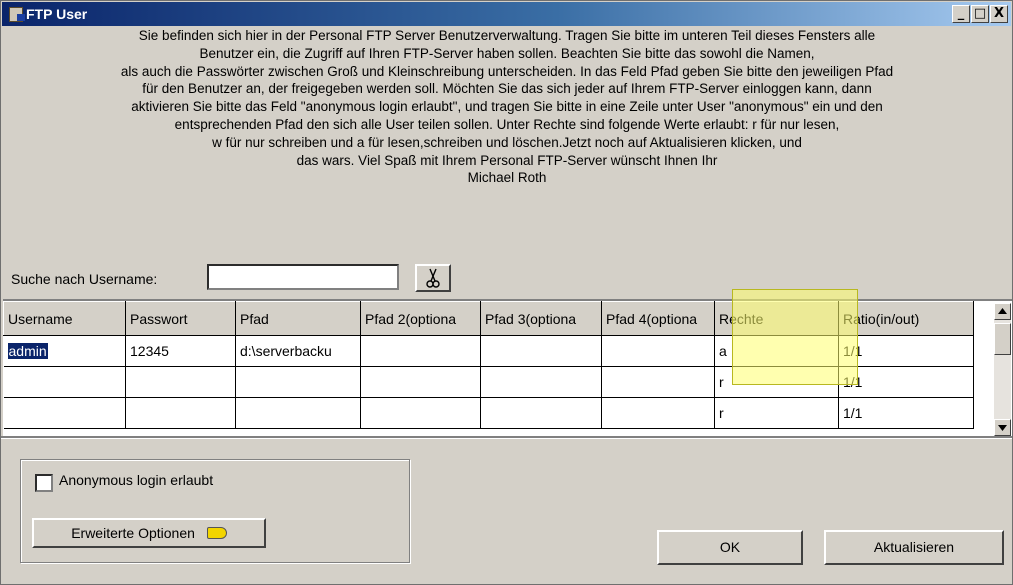  I want to click on scissors-icon, so click(433, 278).